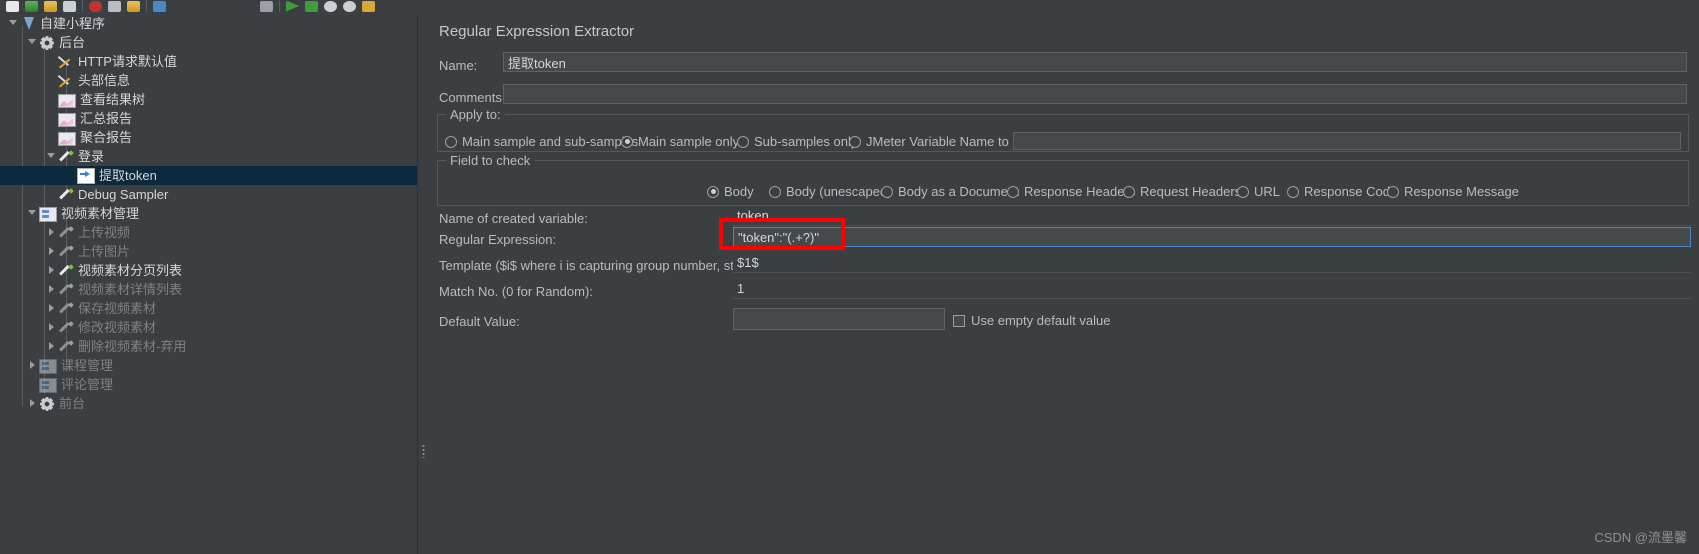 The height and width of the screenshot is (554, 1699). What do you see at coordinates (133, 6) in the screenshot?
I see `paste-icon` at bounding box center [133, 6].